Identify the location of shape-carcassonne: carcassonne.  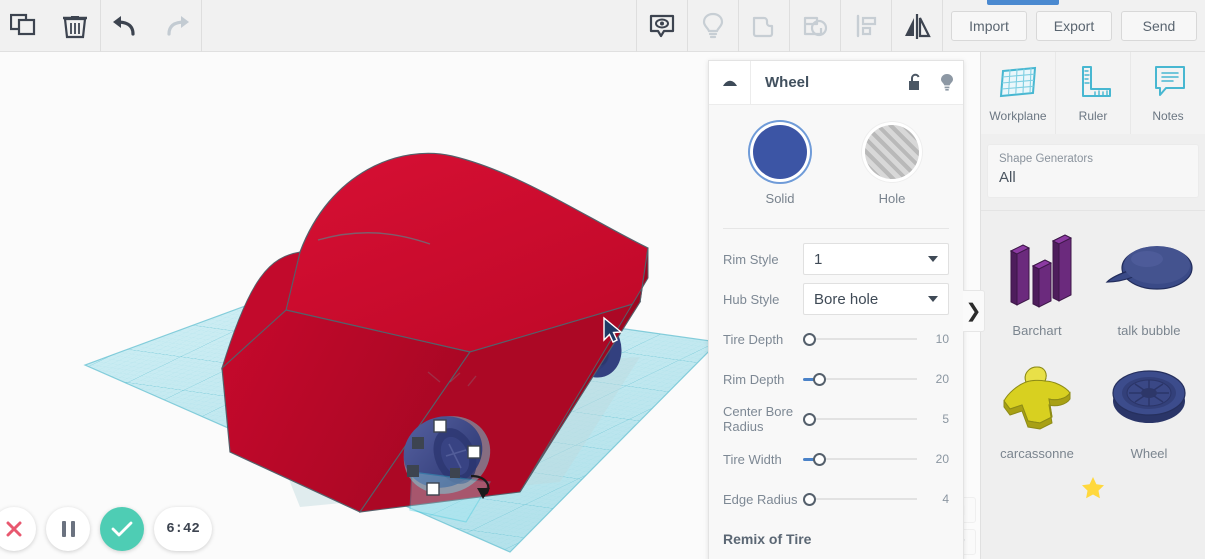
(1037, 404).